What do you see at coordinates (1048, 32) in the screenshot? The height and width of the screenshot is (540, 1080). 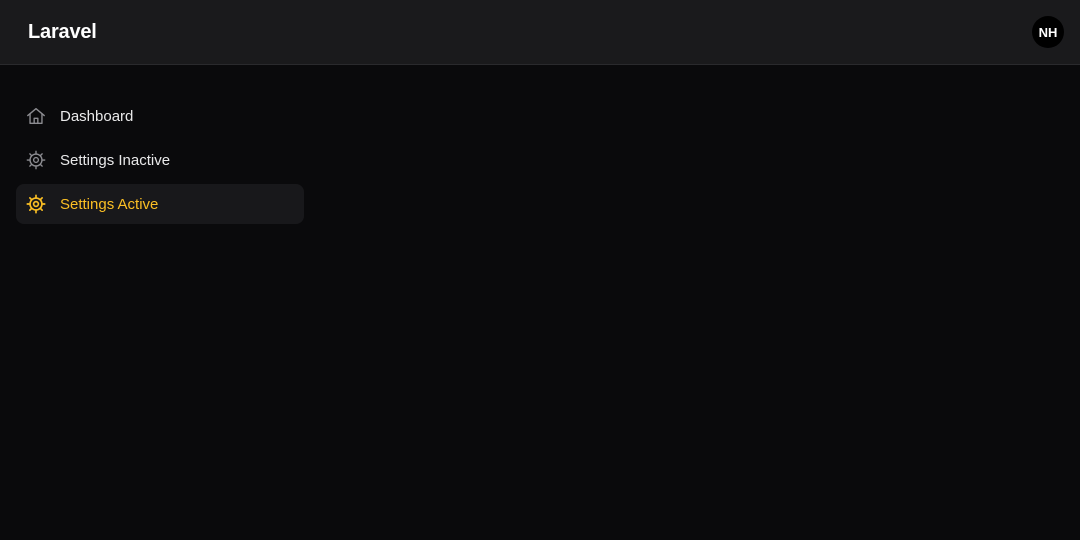 I see `user-avatar: NH` at bounding box center [1048, 32].